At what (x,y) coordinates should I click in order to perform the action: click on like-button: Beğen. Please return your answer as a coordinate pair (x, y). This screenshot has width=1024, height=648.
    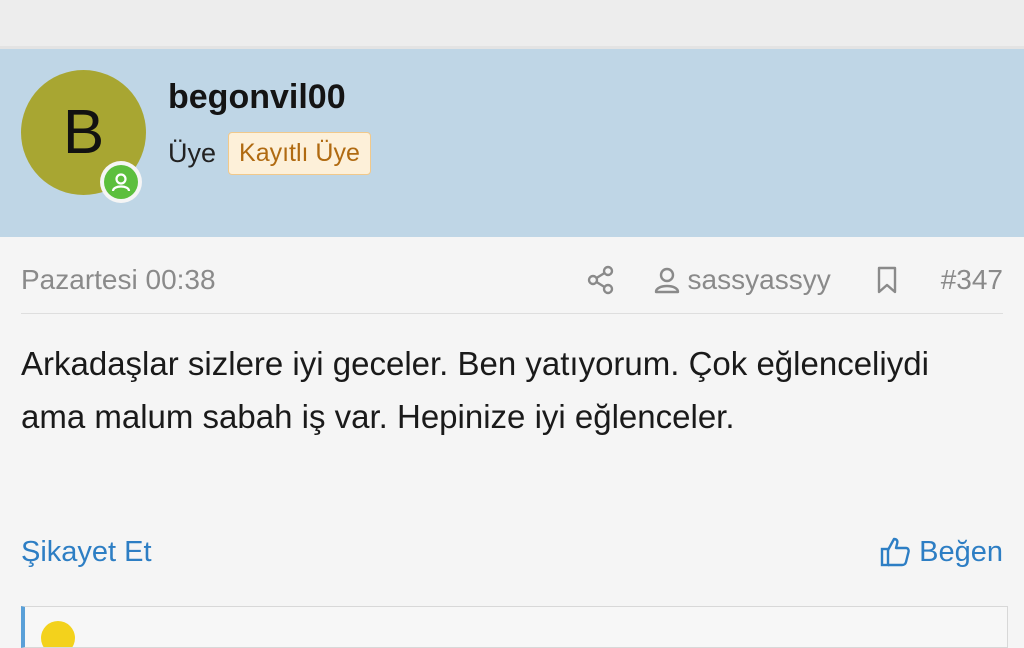
    Looking at the image, I should click on (941, 552).